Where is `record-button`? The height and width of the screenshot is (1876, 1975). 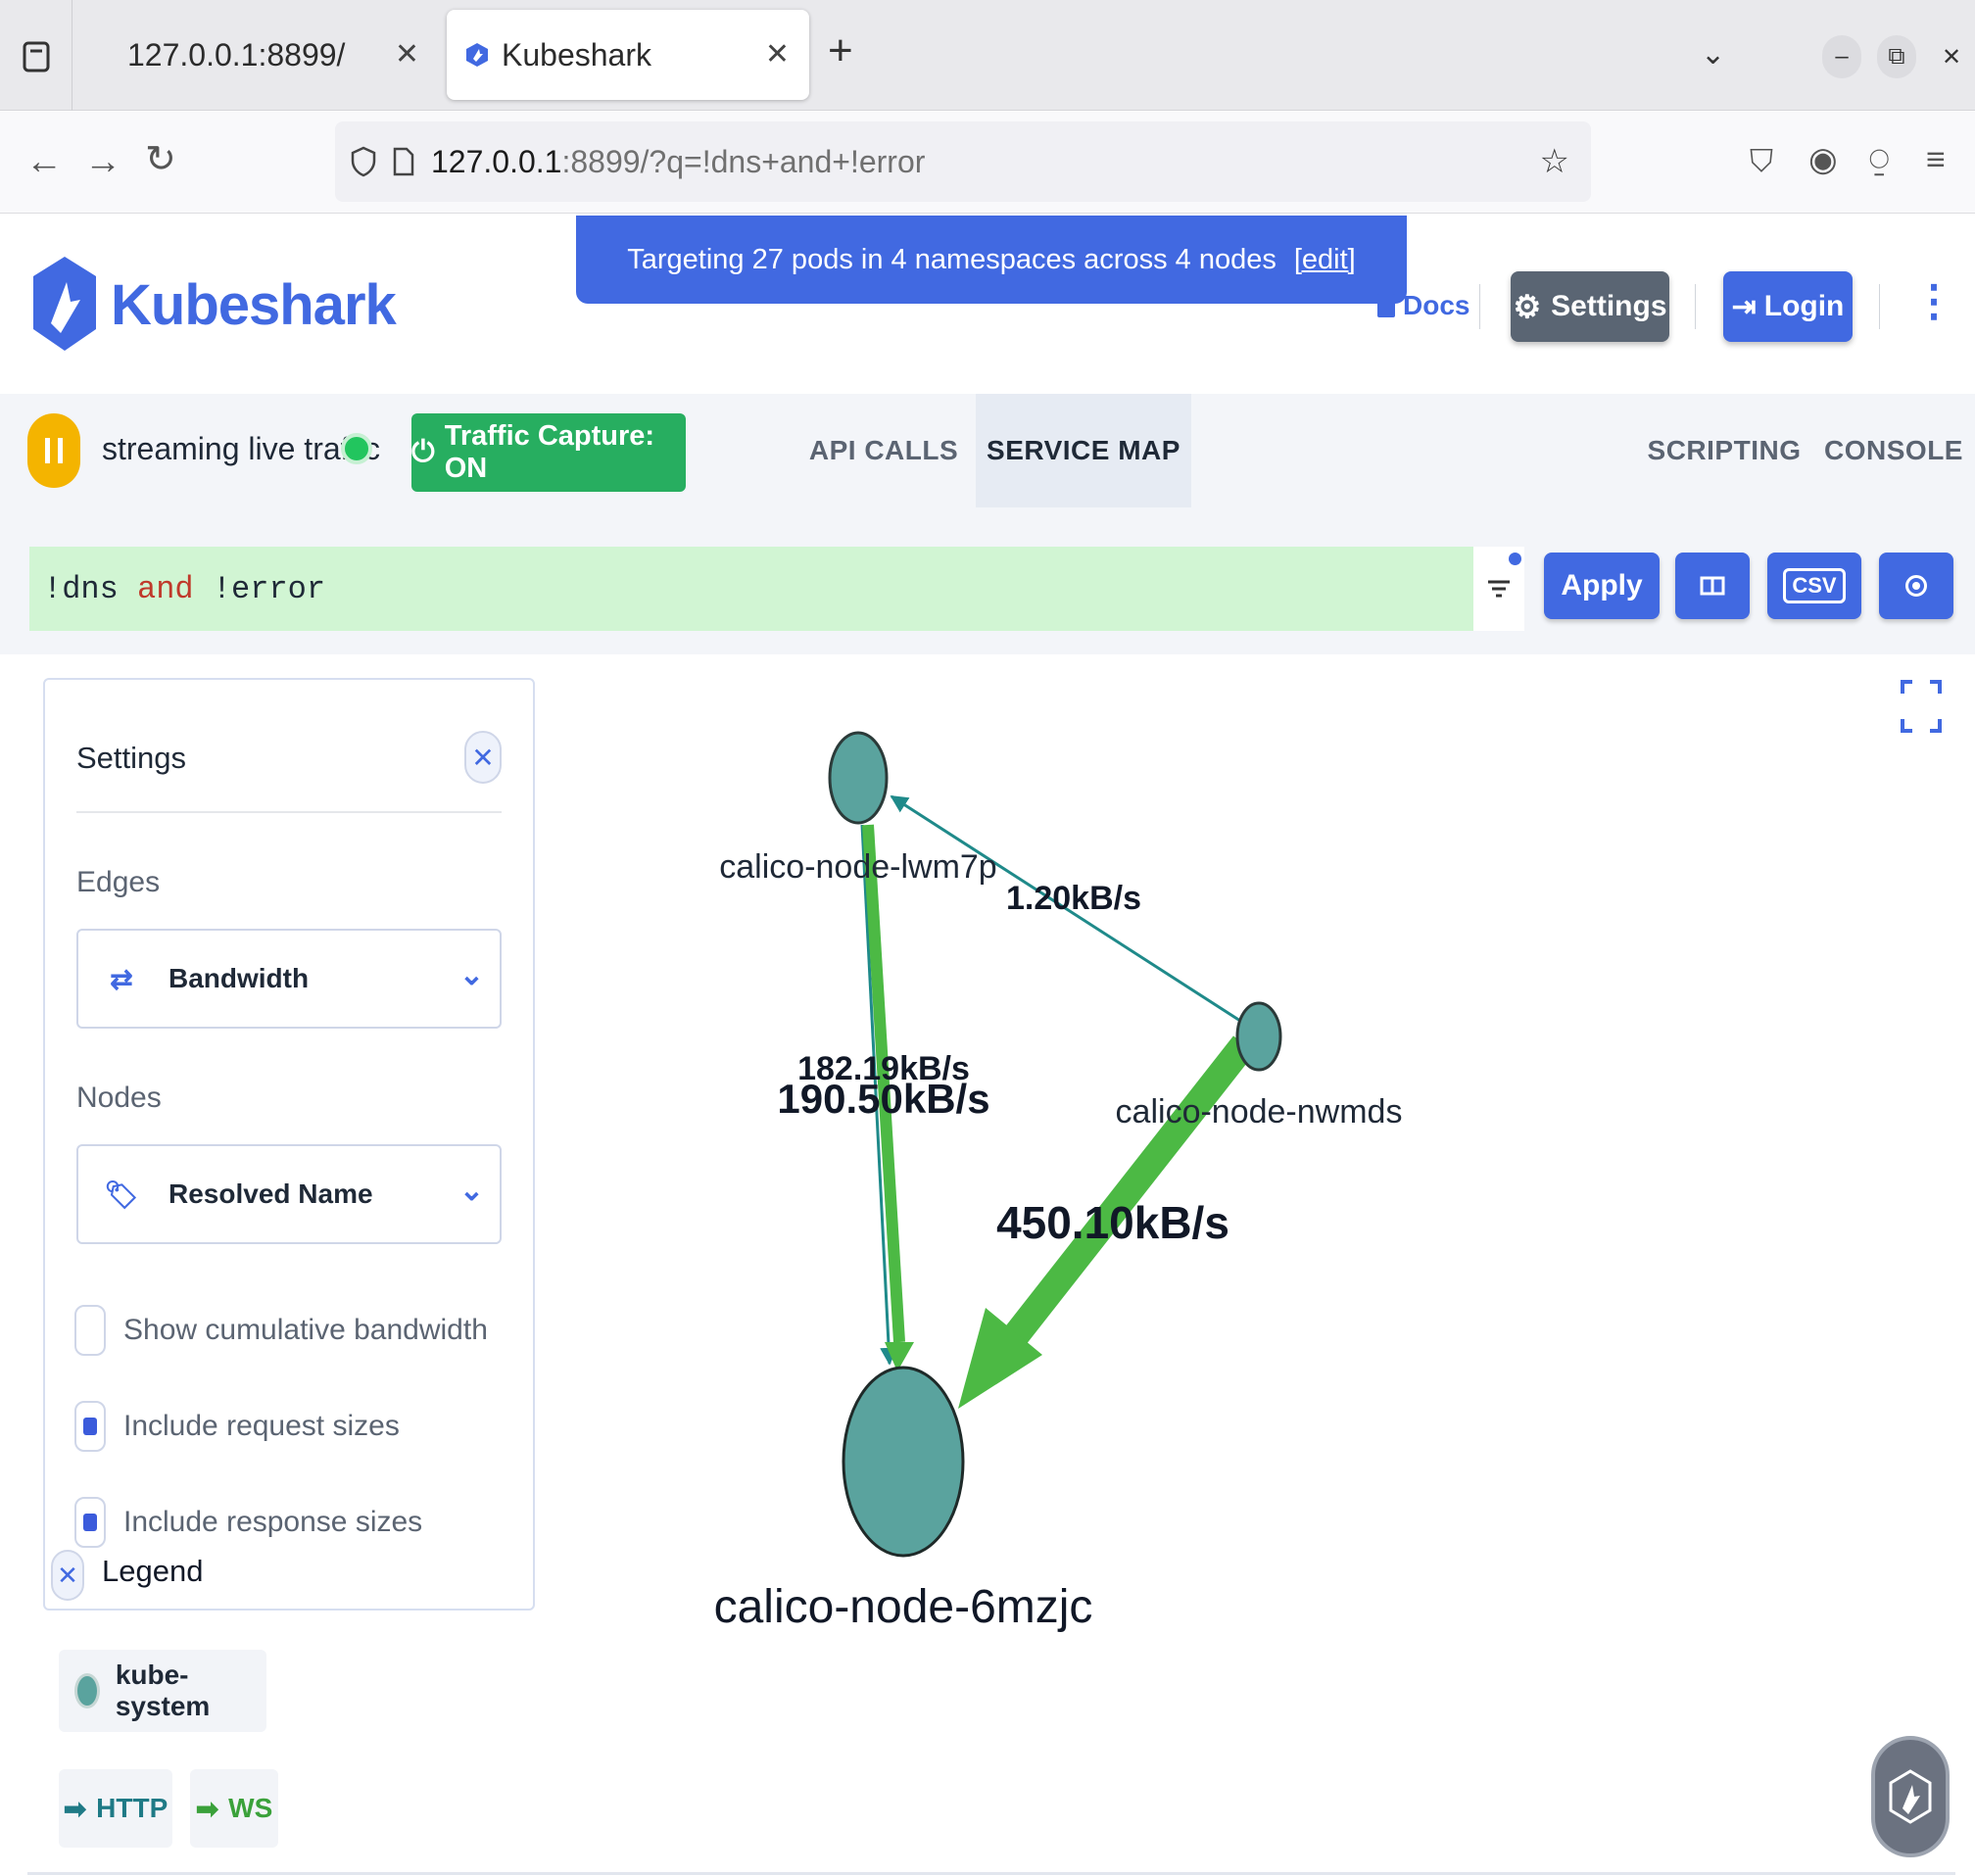 record-button is located at coordinates (1916, 586).